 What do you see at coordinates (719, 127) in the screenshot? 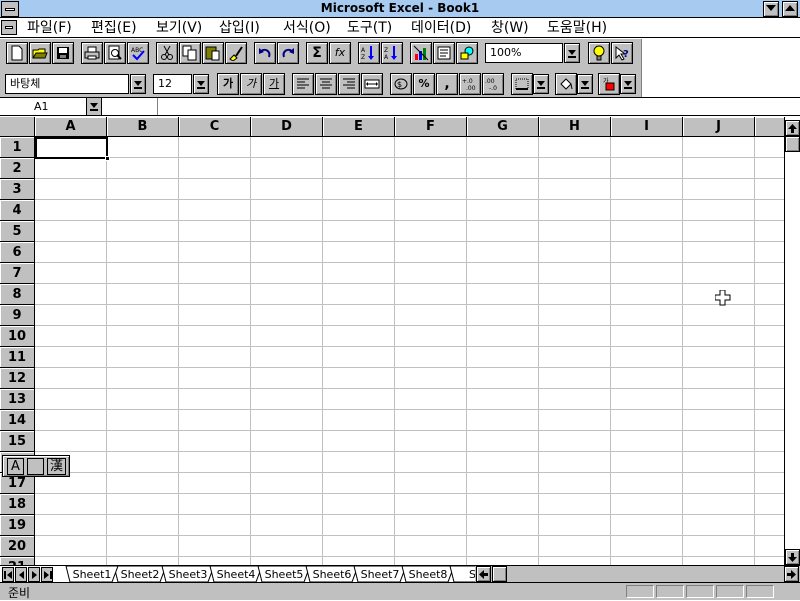
I see `column-header: J` at bounding box center [719, 127].